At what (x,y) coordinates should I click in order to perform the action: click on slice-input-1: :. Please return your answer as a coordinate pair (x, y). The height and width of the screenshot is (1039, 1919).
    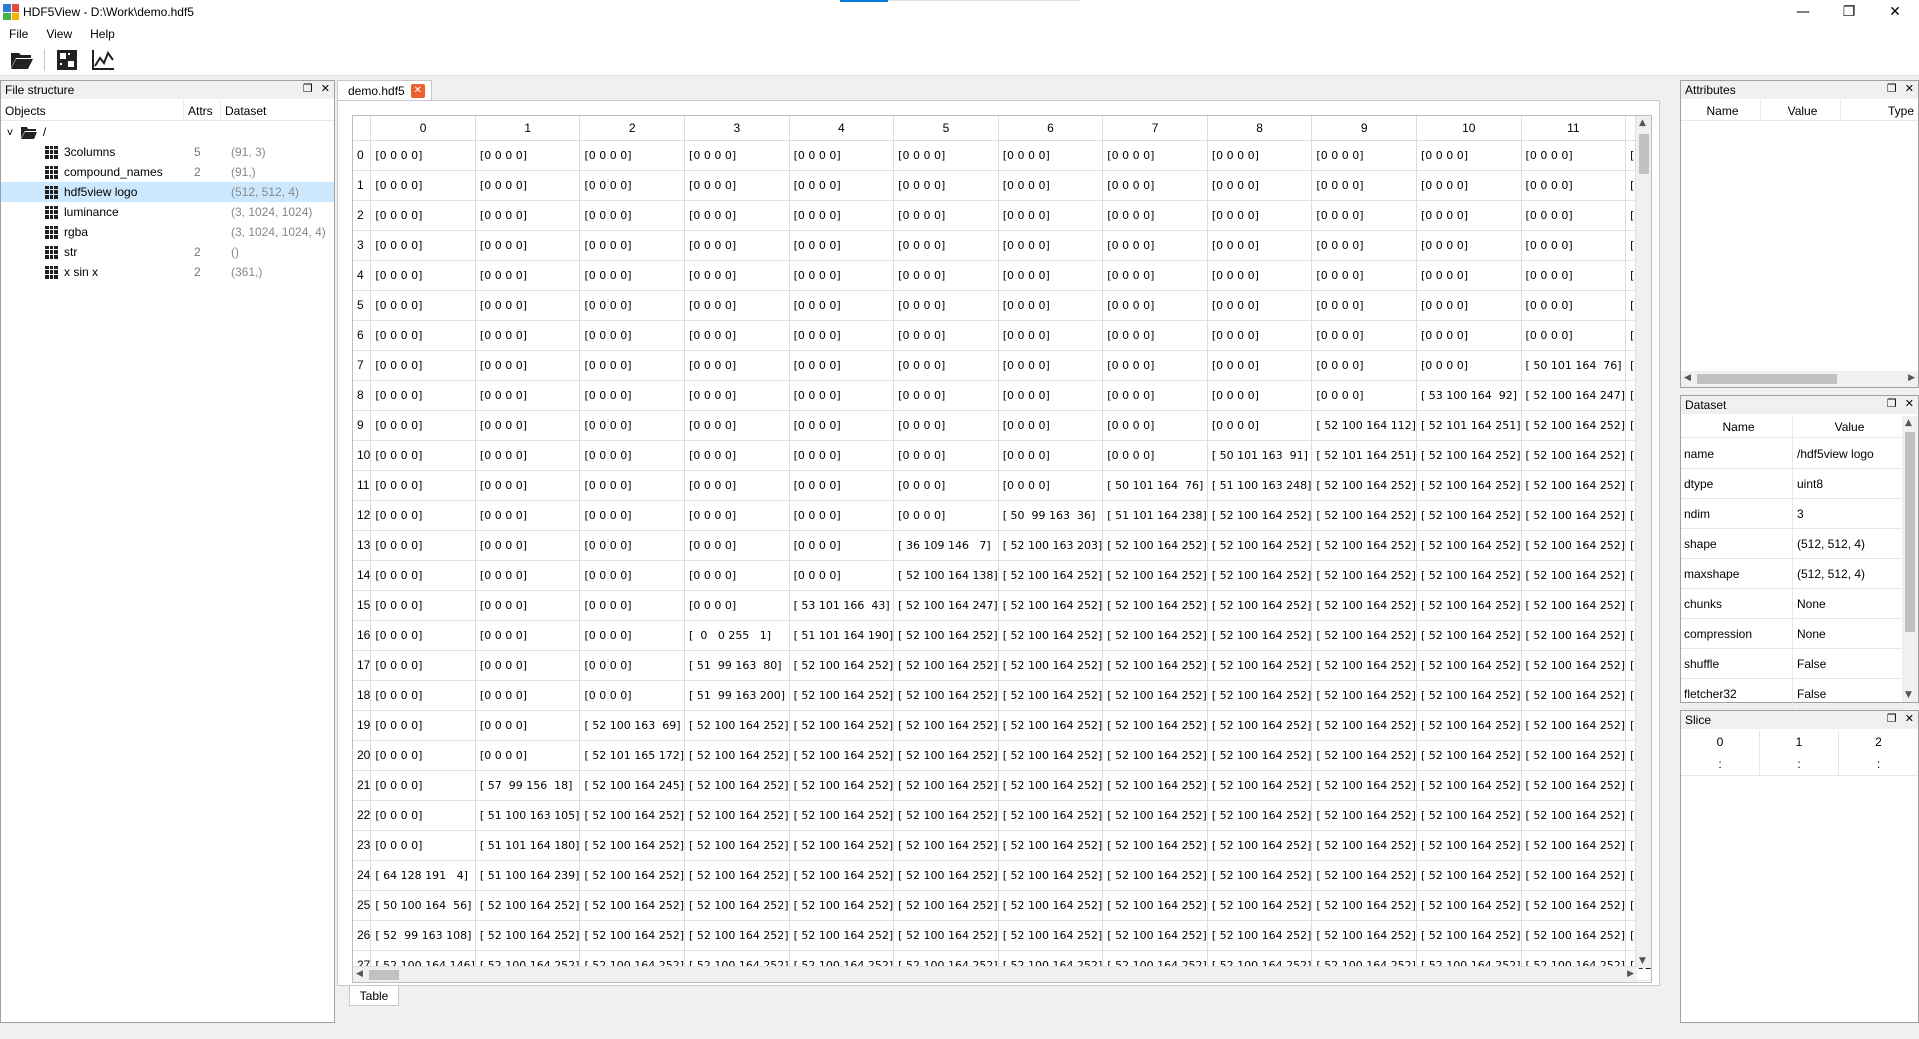
    Looking at the image, I should click on (1799, 764).